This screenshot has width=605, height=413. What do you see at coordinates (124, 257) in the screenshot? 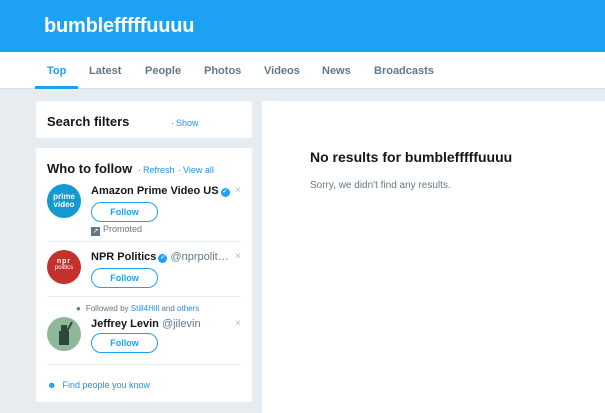
I see `account-name: NPR Politics` at bounding box center [124, 257].